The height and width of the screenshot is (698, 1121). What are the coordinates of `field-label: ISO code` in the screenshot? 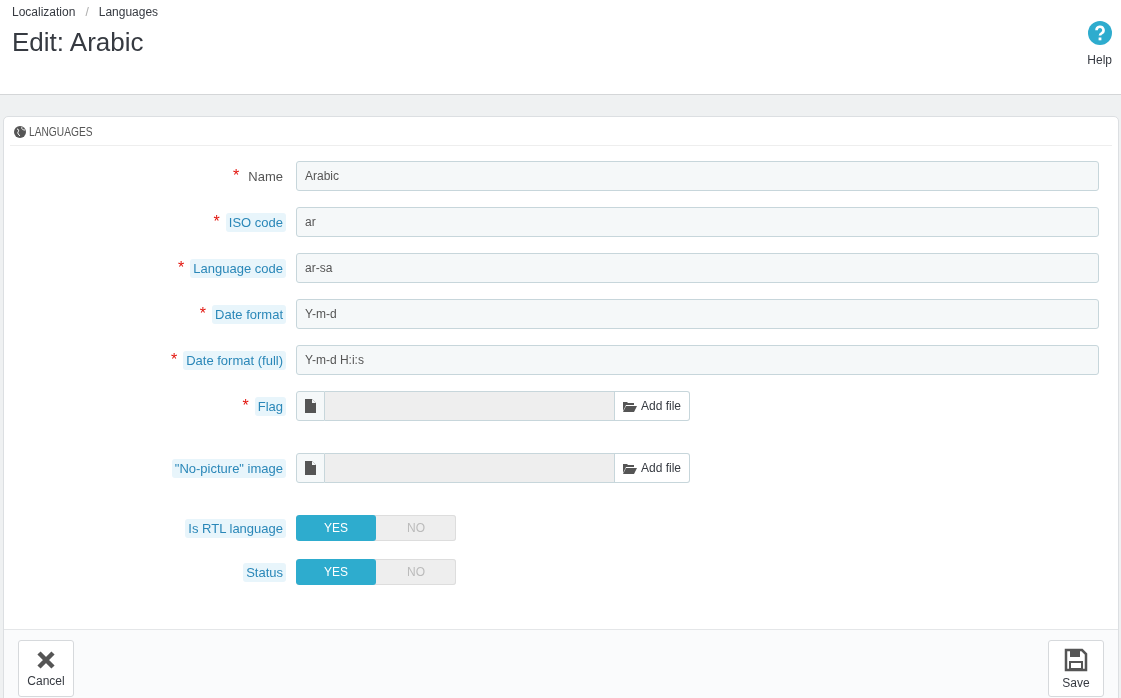 It's located at (255, 222).